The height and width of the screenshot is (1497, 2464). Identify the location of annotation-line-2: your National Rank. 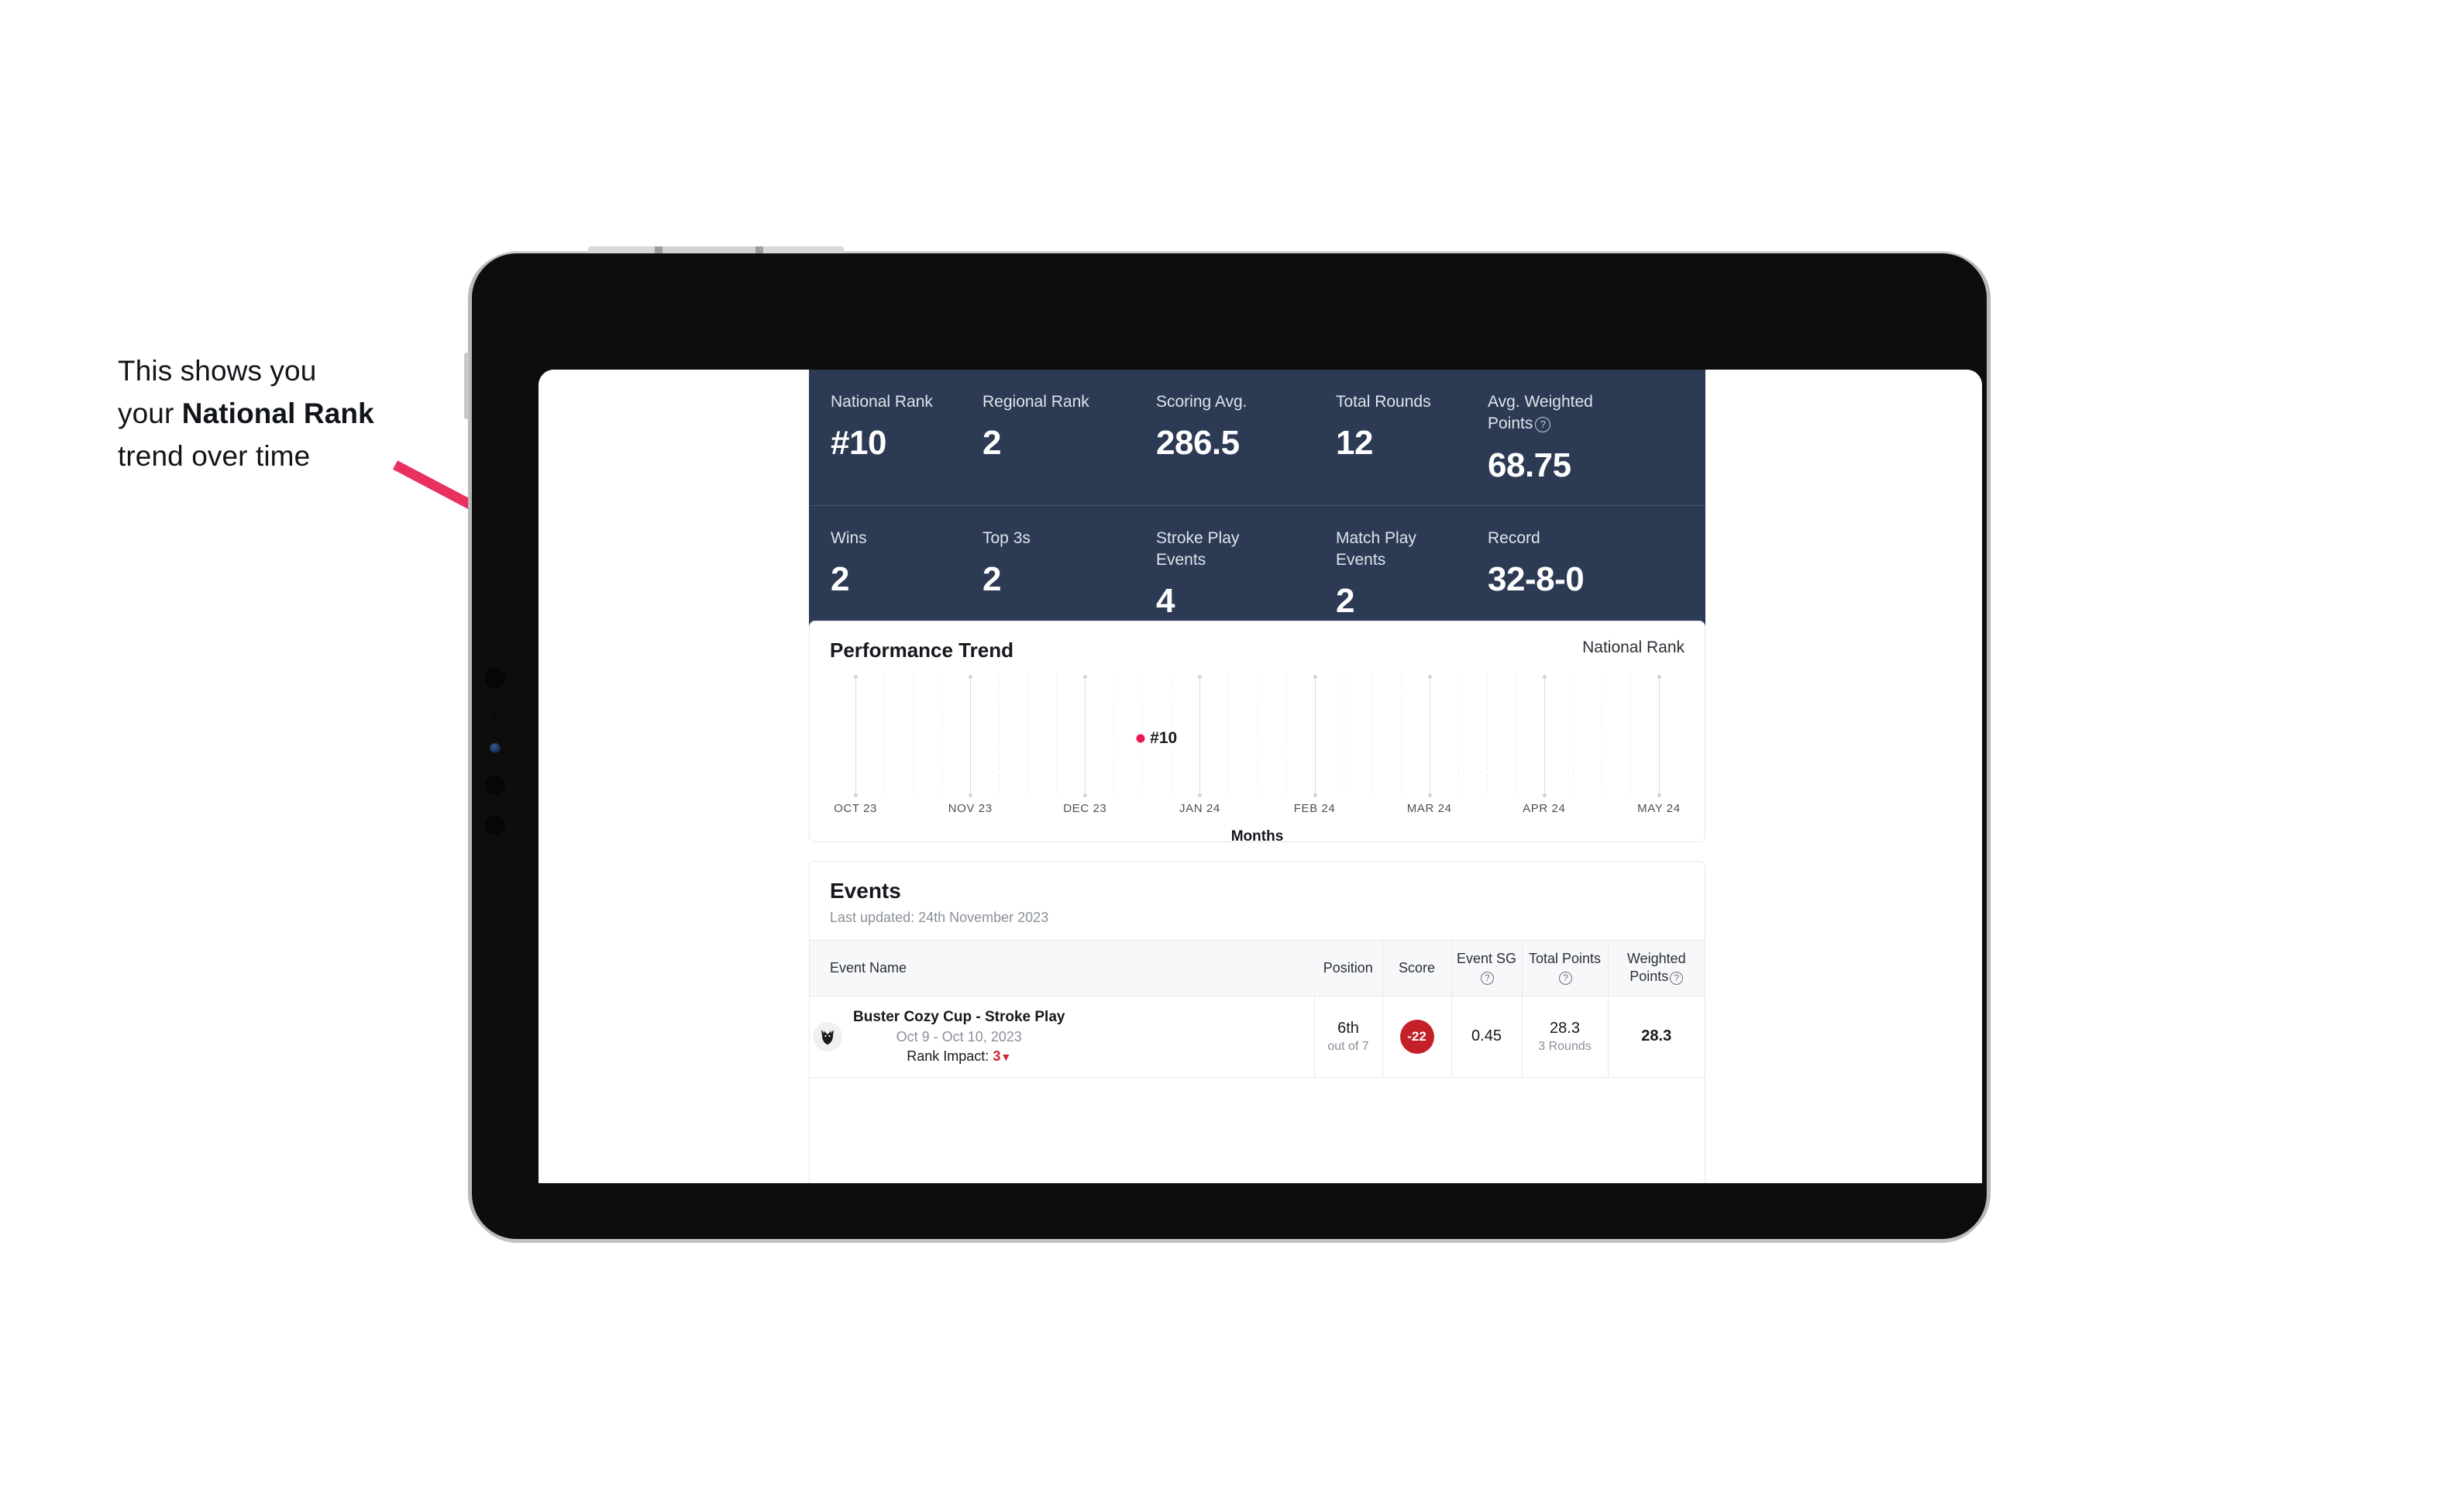
(273, 414).